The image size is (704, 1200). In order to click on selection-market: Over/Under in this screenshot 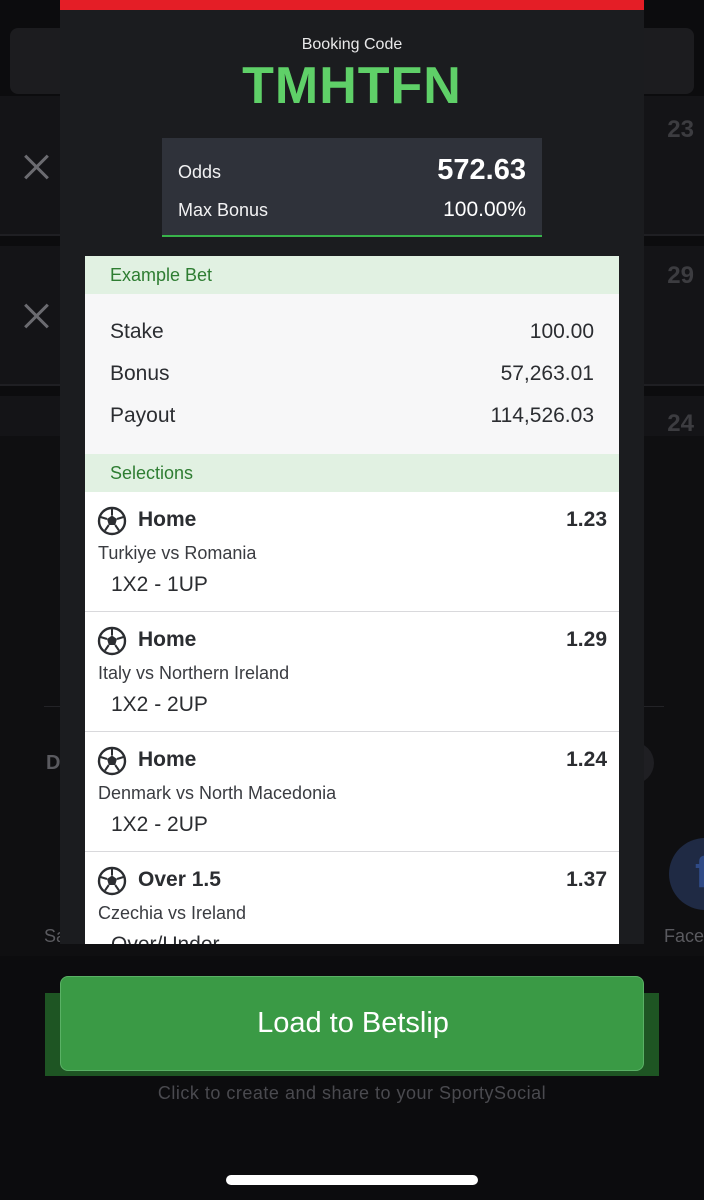, I will do `click(165, 938)`.